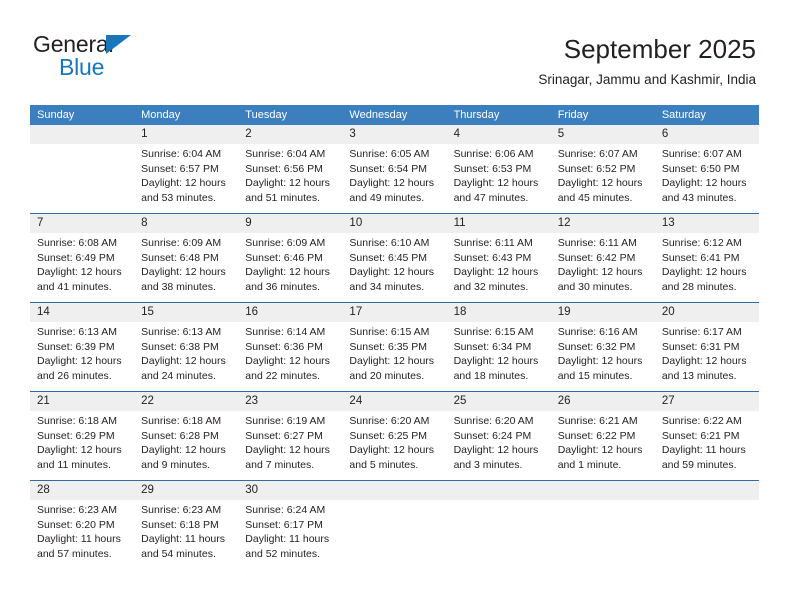 The width and height of the screenshot is (792, 612). Describe the element at coordinates (603, 312) in the screenshot. I see `day-number-19: 19` at that location.